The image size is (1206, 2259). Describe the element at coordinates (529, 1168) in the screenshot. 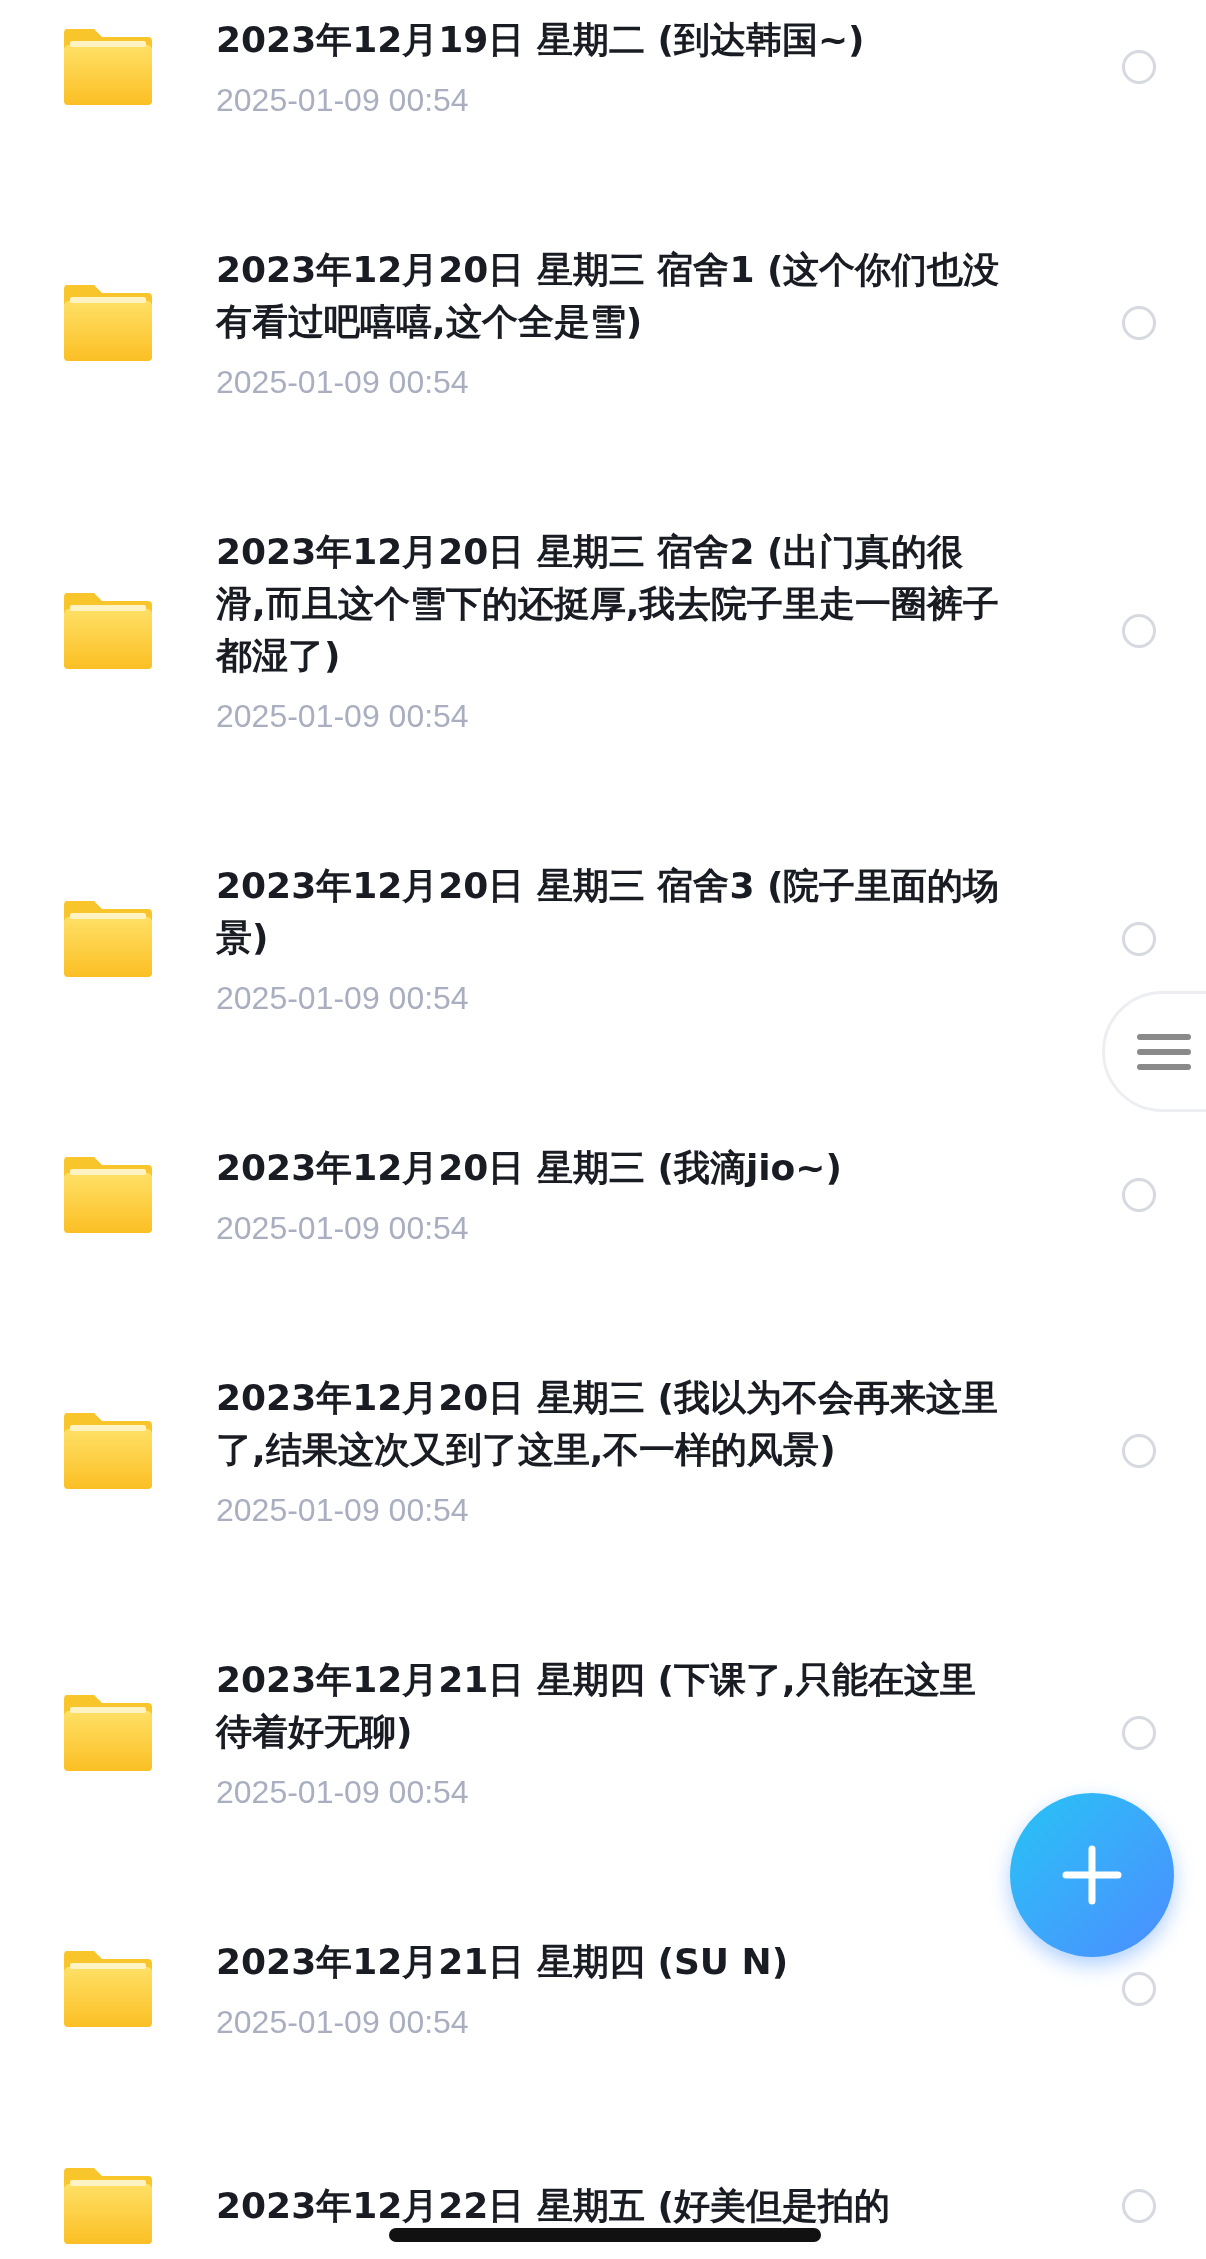

I see `folder-title: 2023年12月20日 星期三 (我滴jio~)` at that location.